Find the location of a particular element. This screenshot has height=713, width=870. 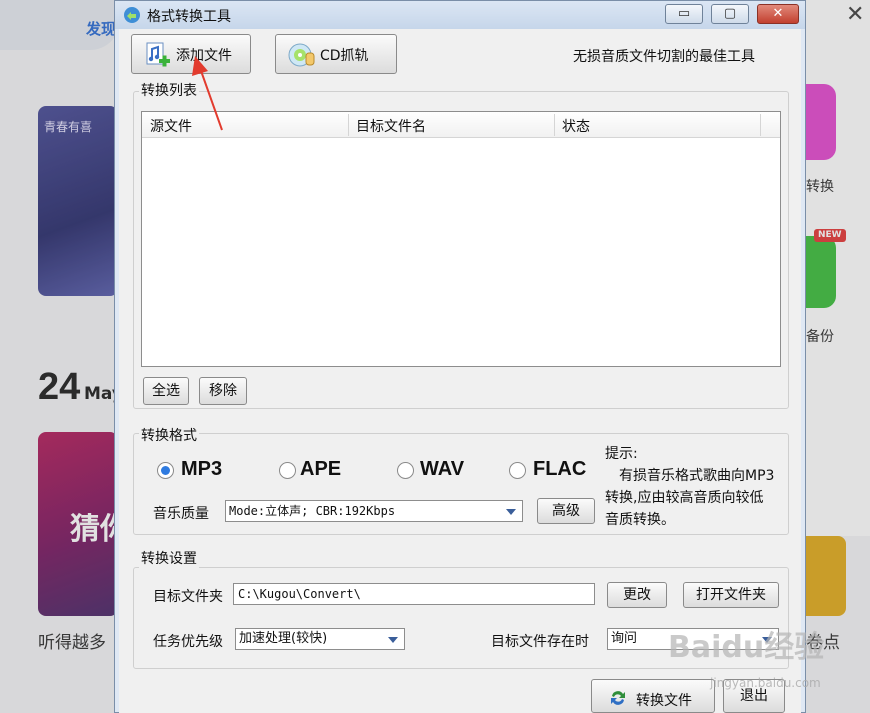

maximize-button: ▢ is located at coordinates (730, 14).